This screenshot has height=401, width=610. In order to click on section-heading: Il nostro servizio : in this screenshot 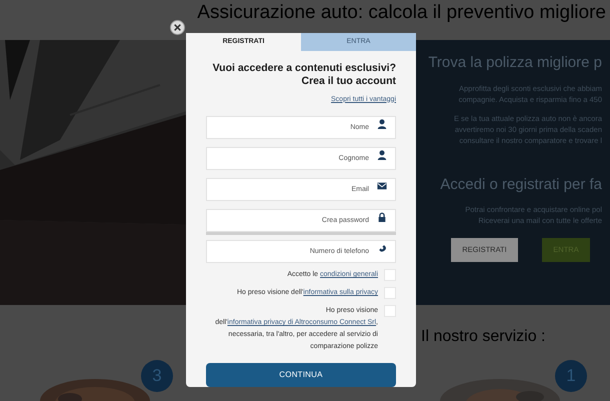, I will do `click(483, 337)`.